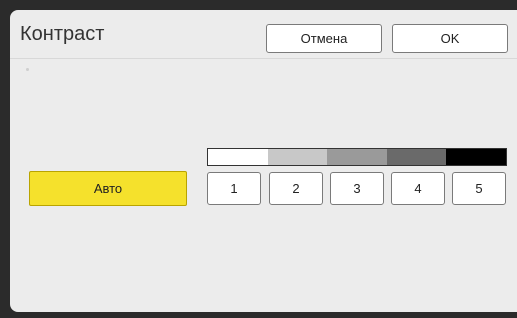 Image resolution: width=517 pixels, height=318 pixels. I want to click on contrast-scale, so click(357, 157).